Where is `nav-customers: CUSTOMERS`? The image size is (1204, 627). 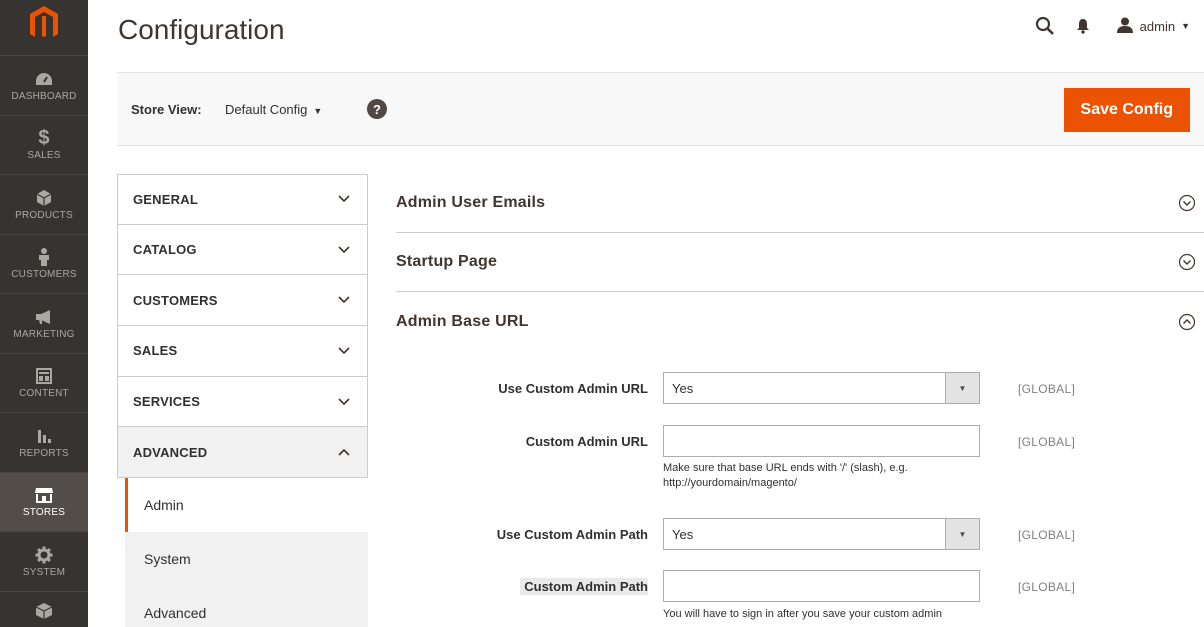 nav-customers: CUSTOMERS is located at coordinates (44, 264).